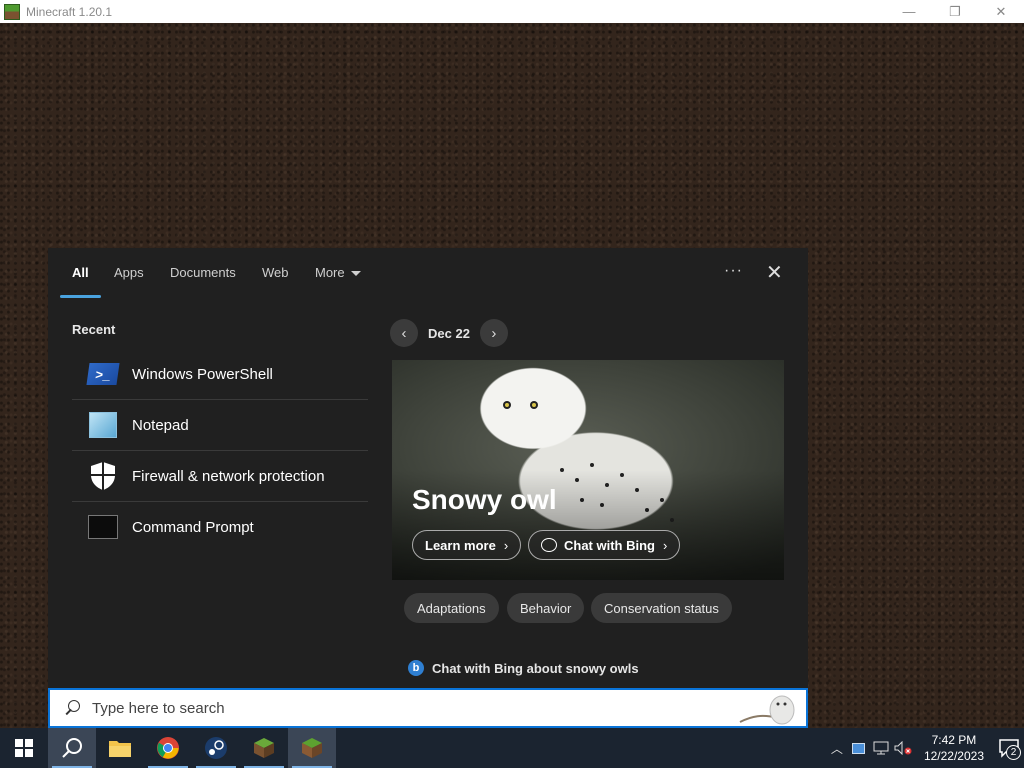  What do you see at coordinates (733, 271) in the screenshot?
I see `more-options-icon: ···` at bounding box center [733, 271].